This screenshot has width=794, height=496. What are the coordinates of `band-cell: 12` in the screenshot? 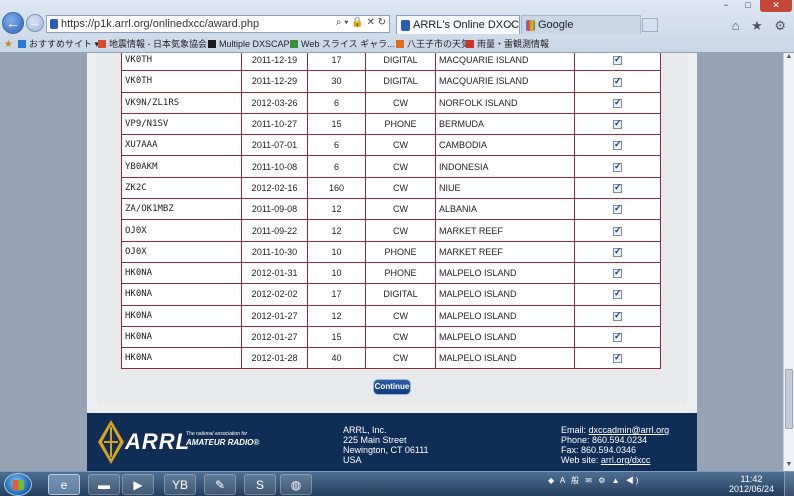 It's located at (336, 230).